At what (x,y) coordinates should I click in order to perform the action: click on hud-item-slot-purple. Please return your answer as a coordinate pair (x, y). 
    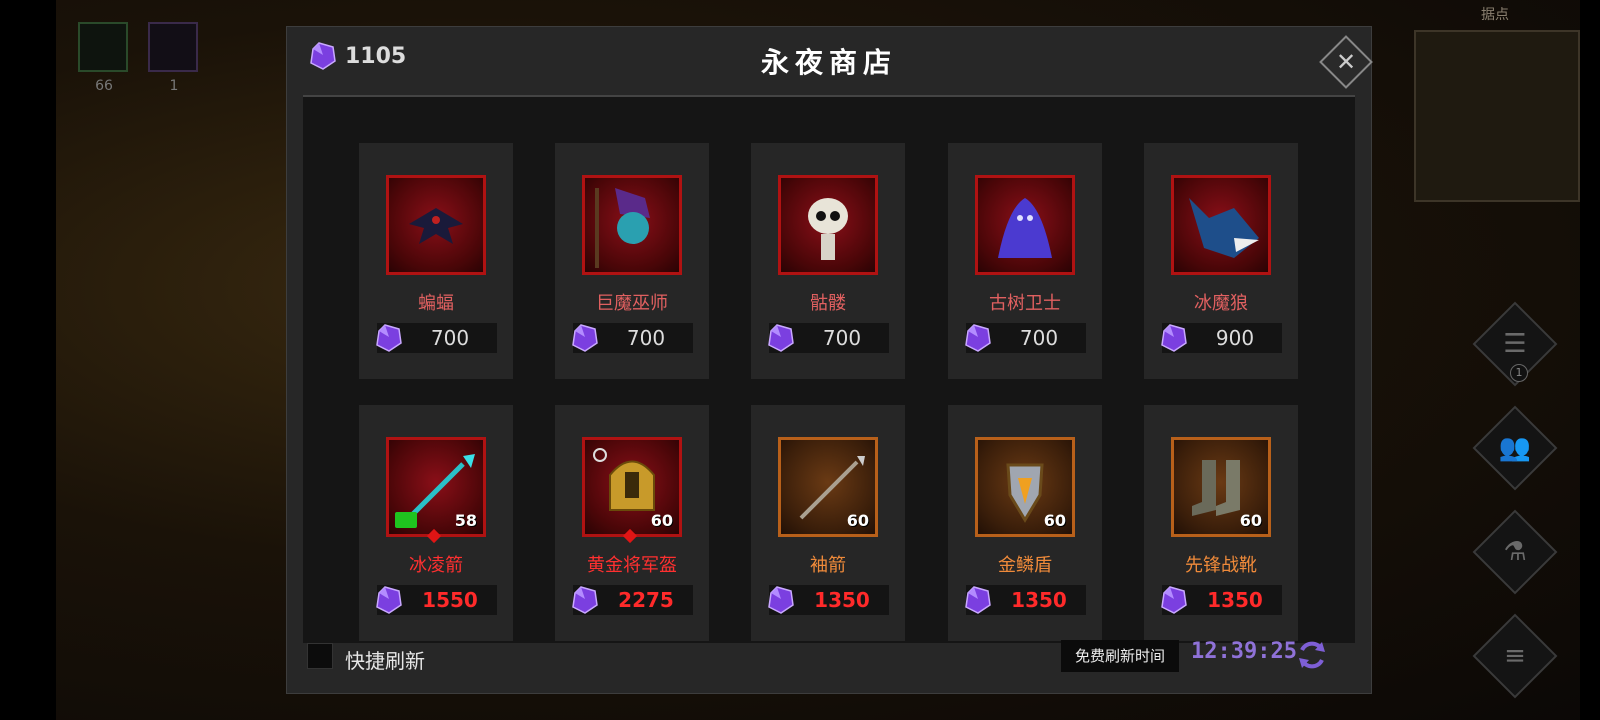
    Looking at the image, I should click on (173, 47).